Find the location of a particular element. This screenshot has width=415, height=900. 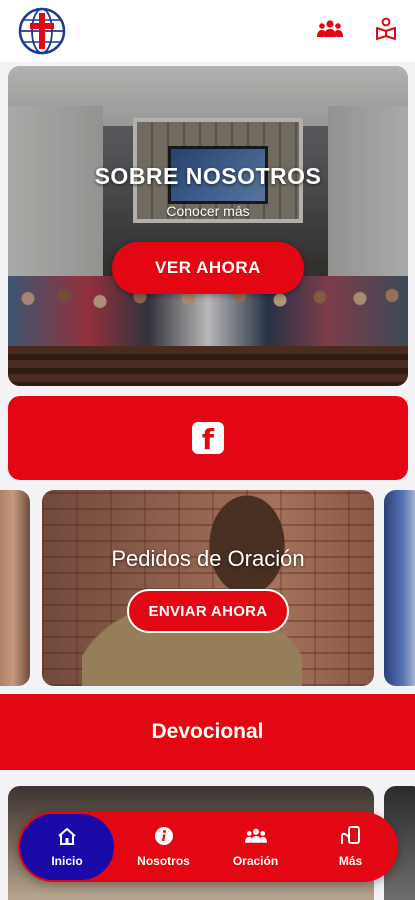

info-icon is located at coordinates (164, 836).